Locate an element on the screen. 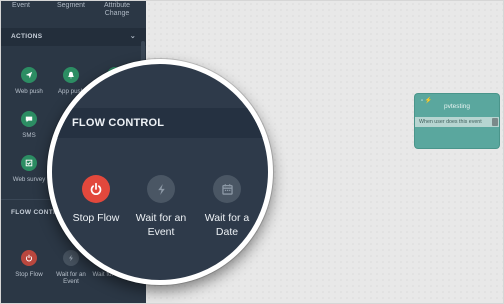 The width and height of the screenshot is (504, 304). flow-stop-flow: Stop Flow is located at coordinates (29, 264).